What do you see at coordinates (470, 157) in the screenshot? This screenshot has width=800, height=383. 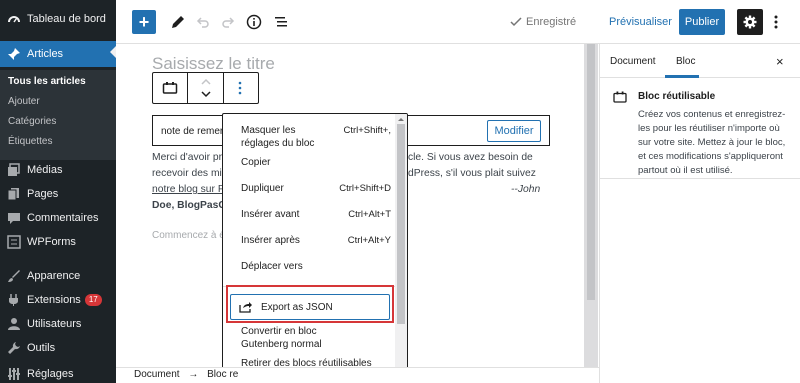 I see `paragraph-line-right: cle. Si vous avez besoin de` at bounding box center [470, 157].